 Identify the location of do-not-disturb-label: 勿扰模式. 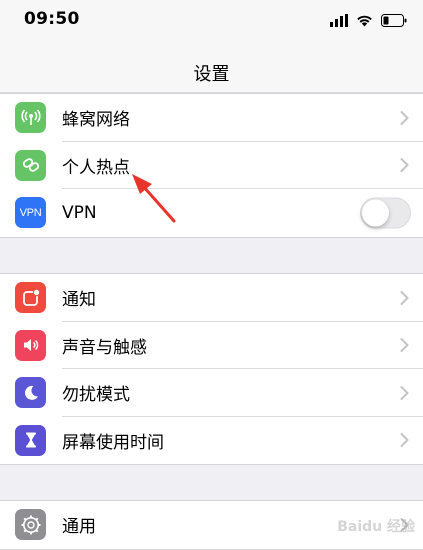
(96, 395).